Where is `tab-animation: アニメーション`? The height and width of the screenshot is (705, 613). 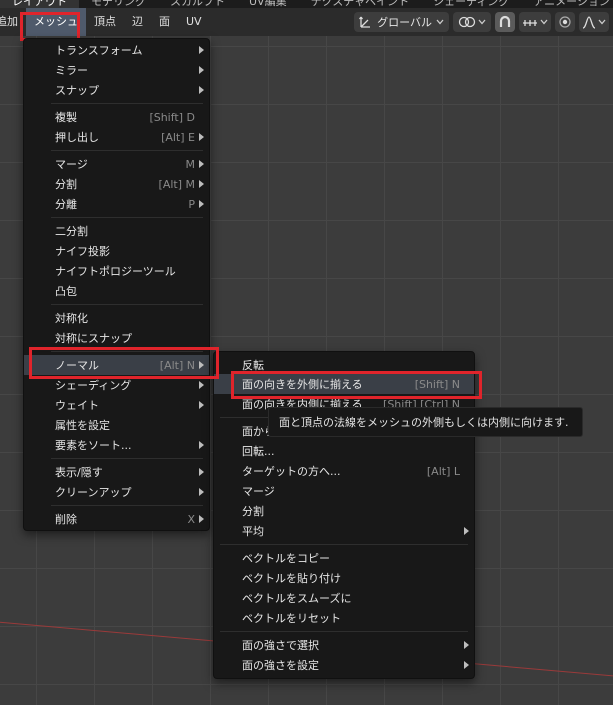
tab-animation: アニメーション is located at coordinates (567, 4).